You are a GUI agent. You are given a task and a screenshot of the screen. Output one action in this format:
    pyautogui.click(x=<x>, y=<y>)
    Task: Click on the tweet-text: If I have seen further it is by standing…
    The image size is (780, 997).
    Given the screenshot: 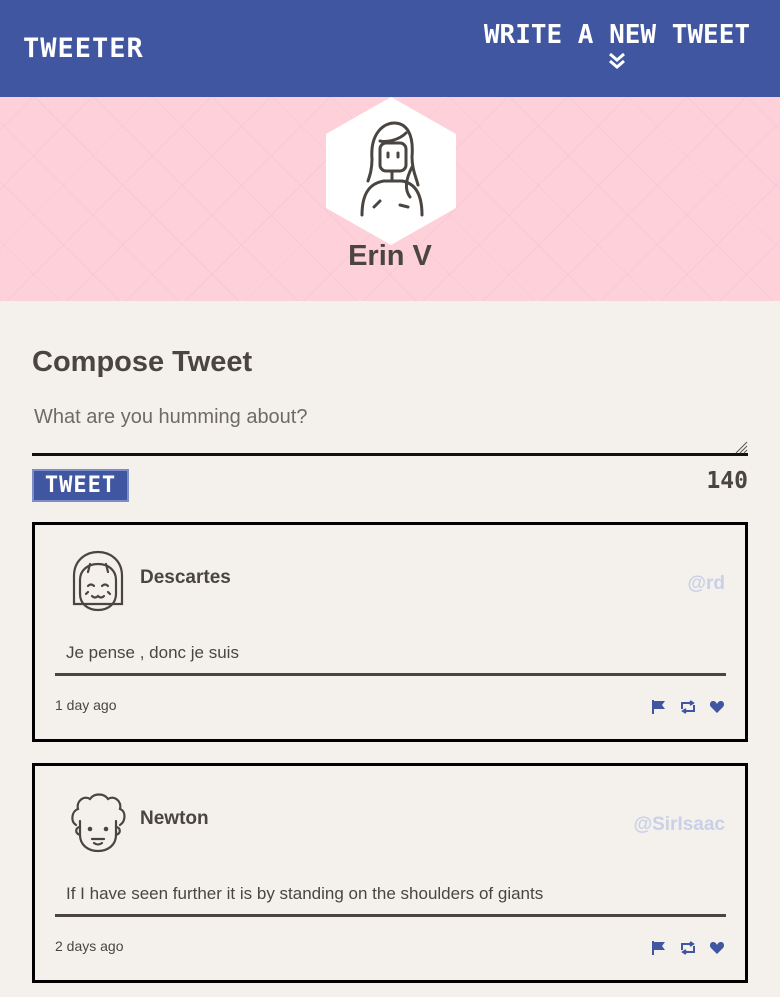 What is the action you would take?
    pyautogui.click(x=305, y=893)
    